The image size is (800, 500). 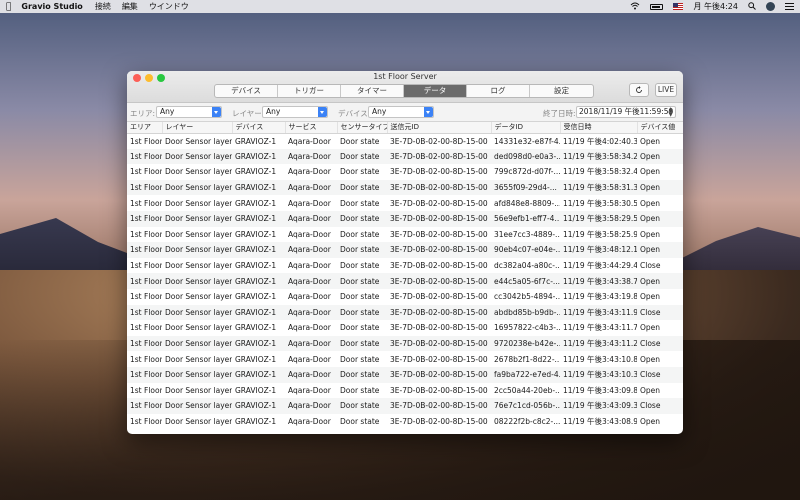 What do you see at coordinates (362, 128) in the screenshot?
I see `column-header: センサータイプ` at bounding box center [362, 128].